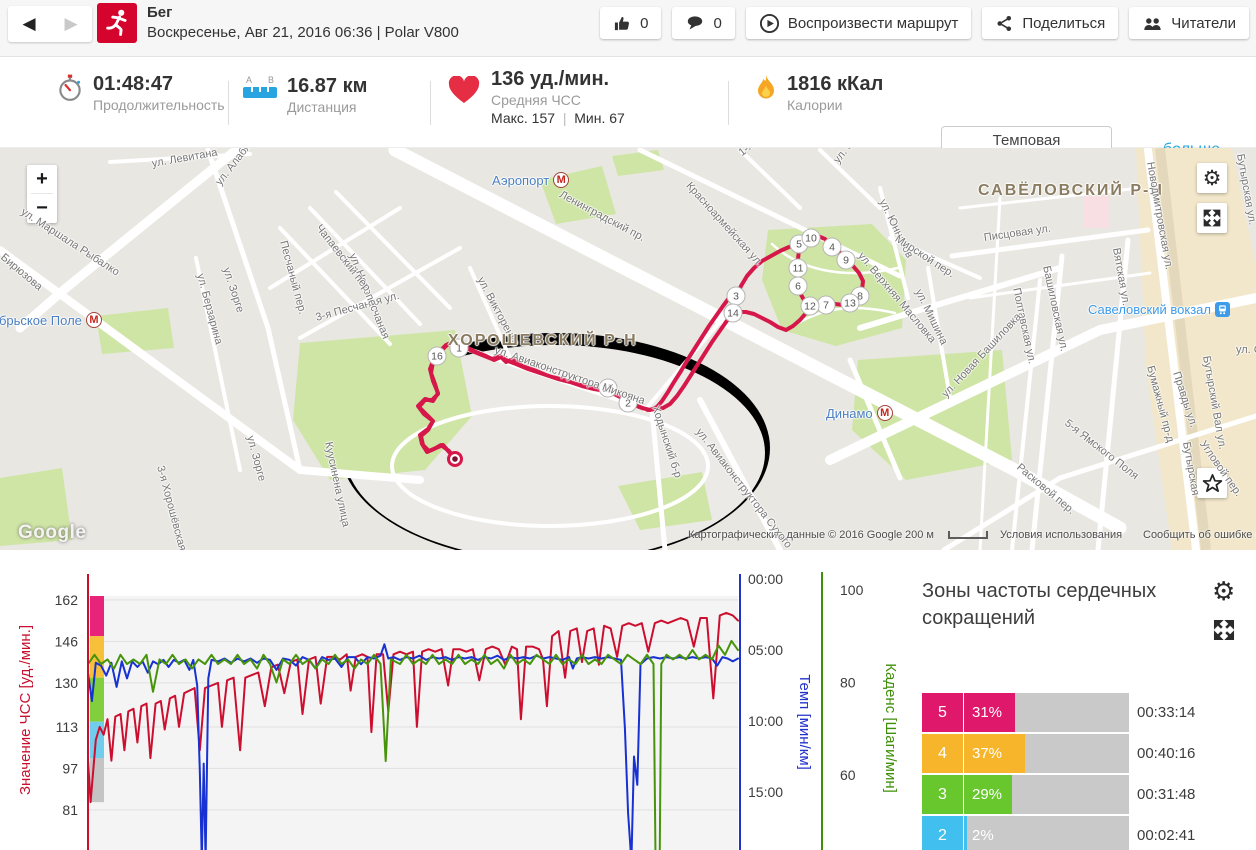  What do you see at coordinates (305, 95) in the screenshot?
I see `distance-stat: AB 16.87 км Дистанция` at bounding box center [305, 95].